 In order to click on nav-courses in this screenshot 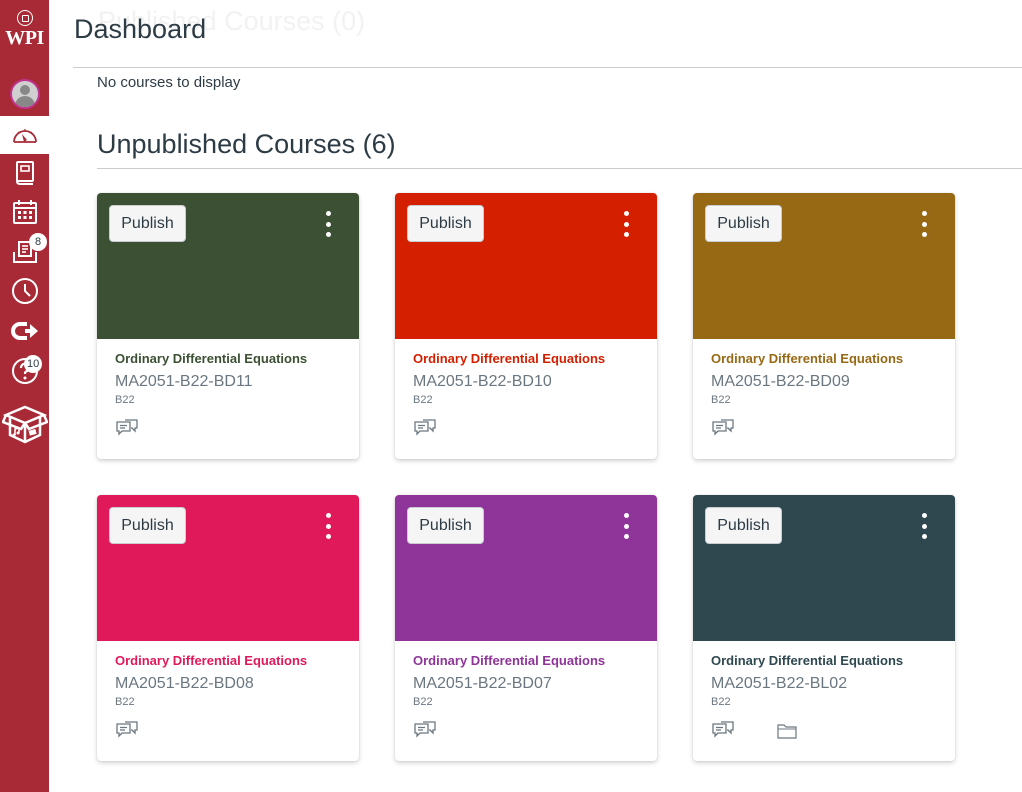, I will do `click(24, 173)`.